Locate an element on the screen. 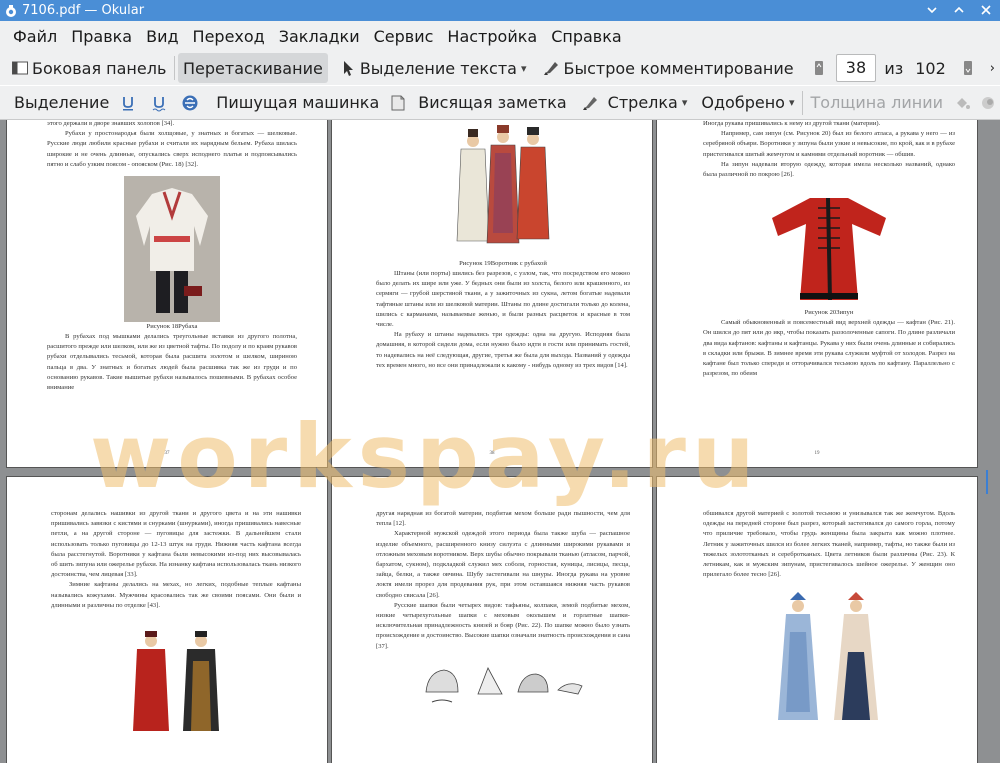 The height and width of the screenshot is (763, 1000). page-number: 38 is located at coordinates (492, 453).